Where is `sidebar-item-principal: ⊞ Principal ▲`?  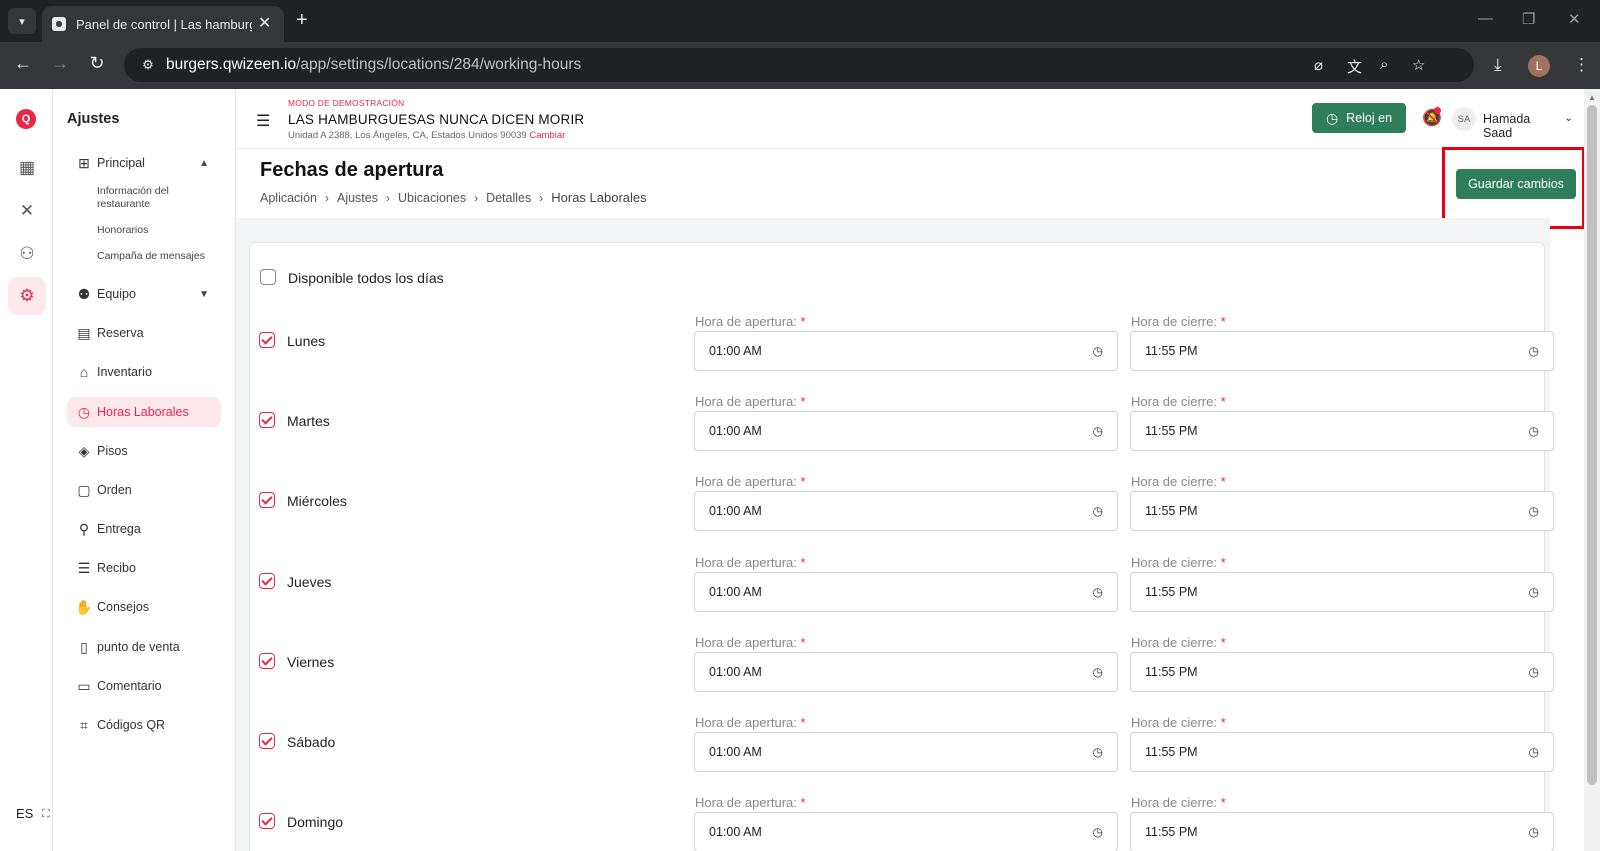 sidebar-item-principal: ⊞ Principal ▲ is located at coordinates (144, 163).